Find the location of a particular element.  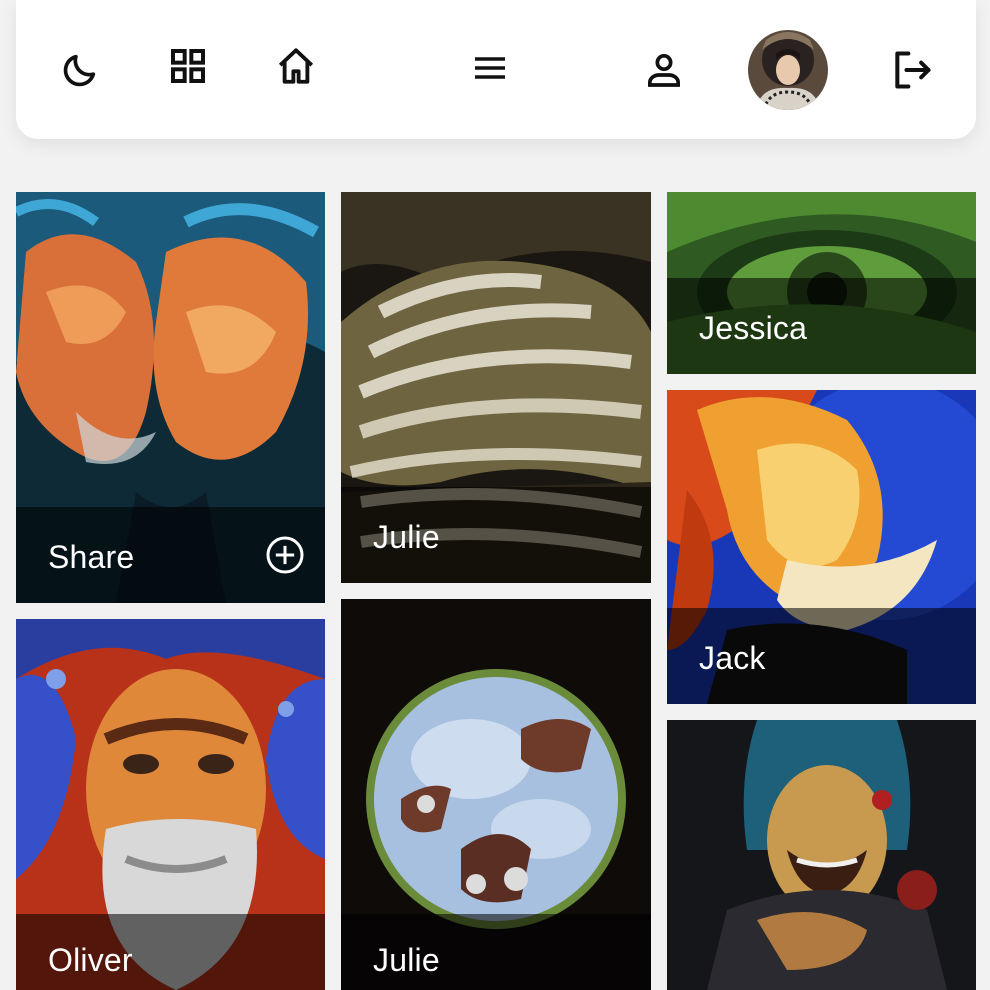

card-oliver: Oliver is located at coordinates (170, 804).